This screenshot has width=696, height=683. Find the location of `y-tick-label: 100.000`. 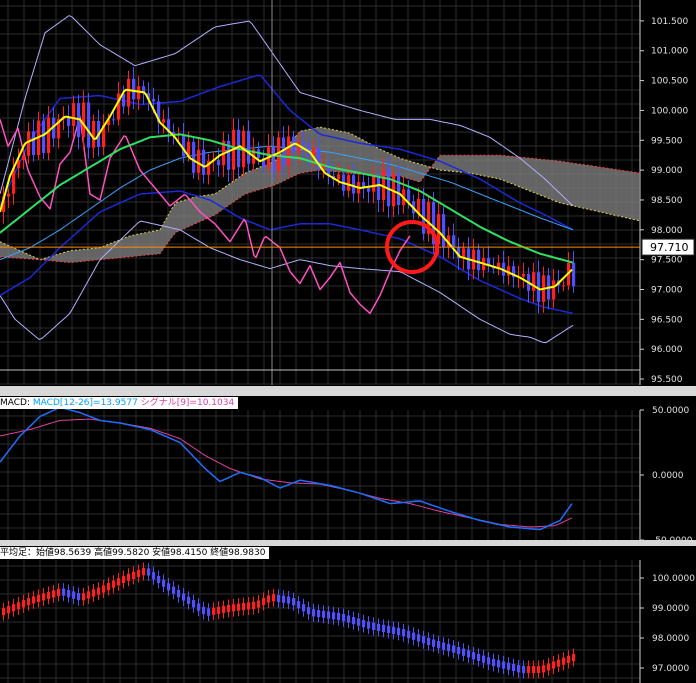

y-tick-label: 100.000 is located at coordinates (669, 111).